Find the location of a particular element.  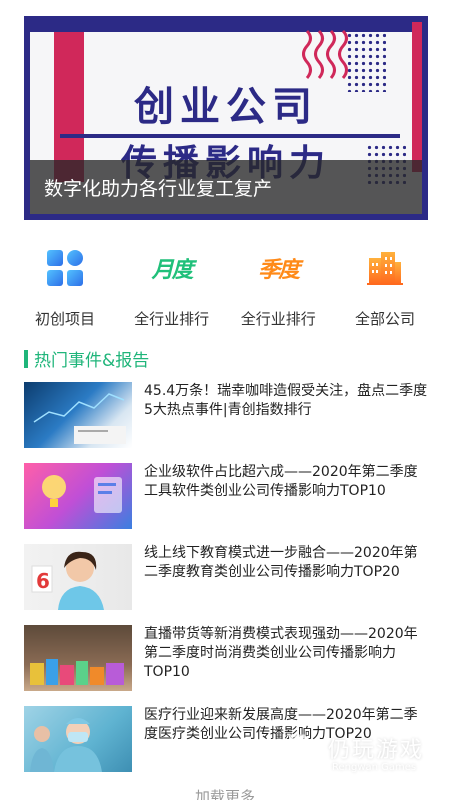

watermark: 仍玩游戏 Rengwan Games is located at coordinates (361, 755).